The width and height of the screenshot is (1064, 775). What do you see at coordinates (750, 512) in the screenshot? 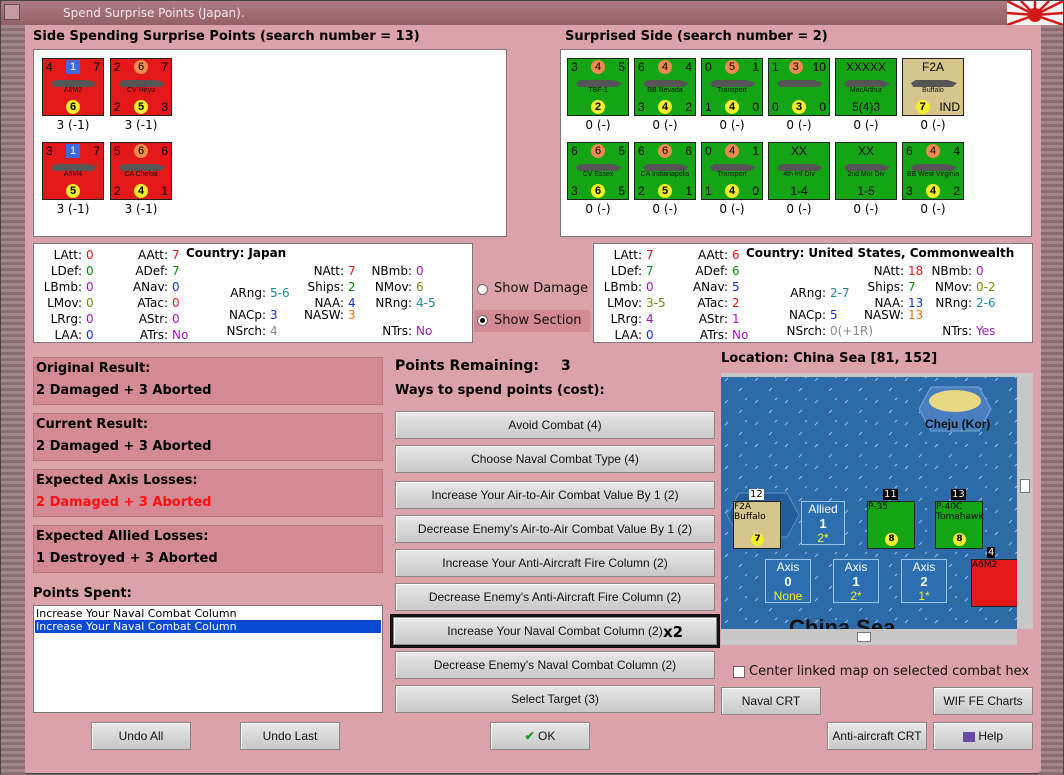
I see `map-unit-label: F2A Buffalo` at bounding box center [750, 512].